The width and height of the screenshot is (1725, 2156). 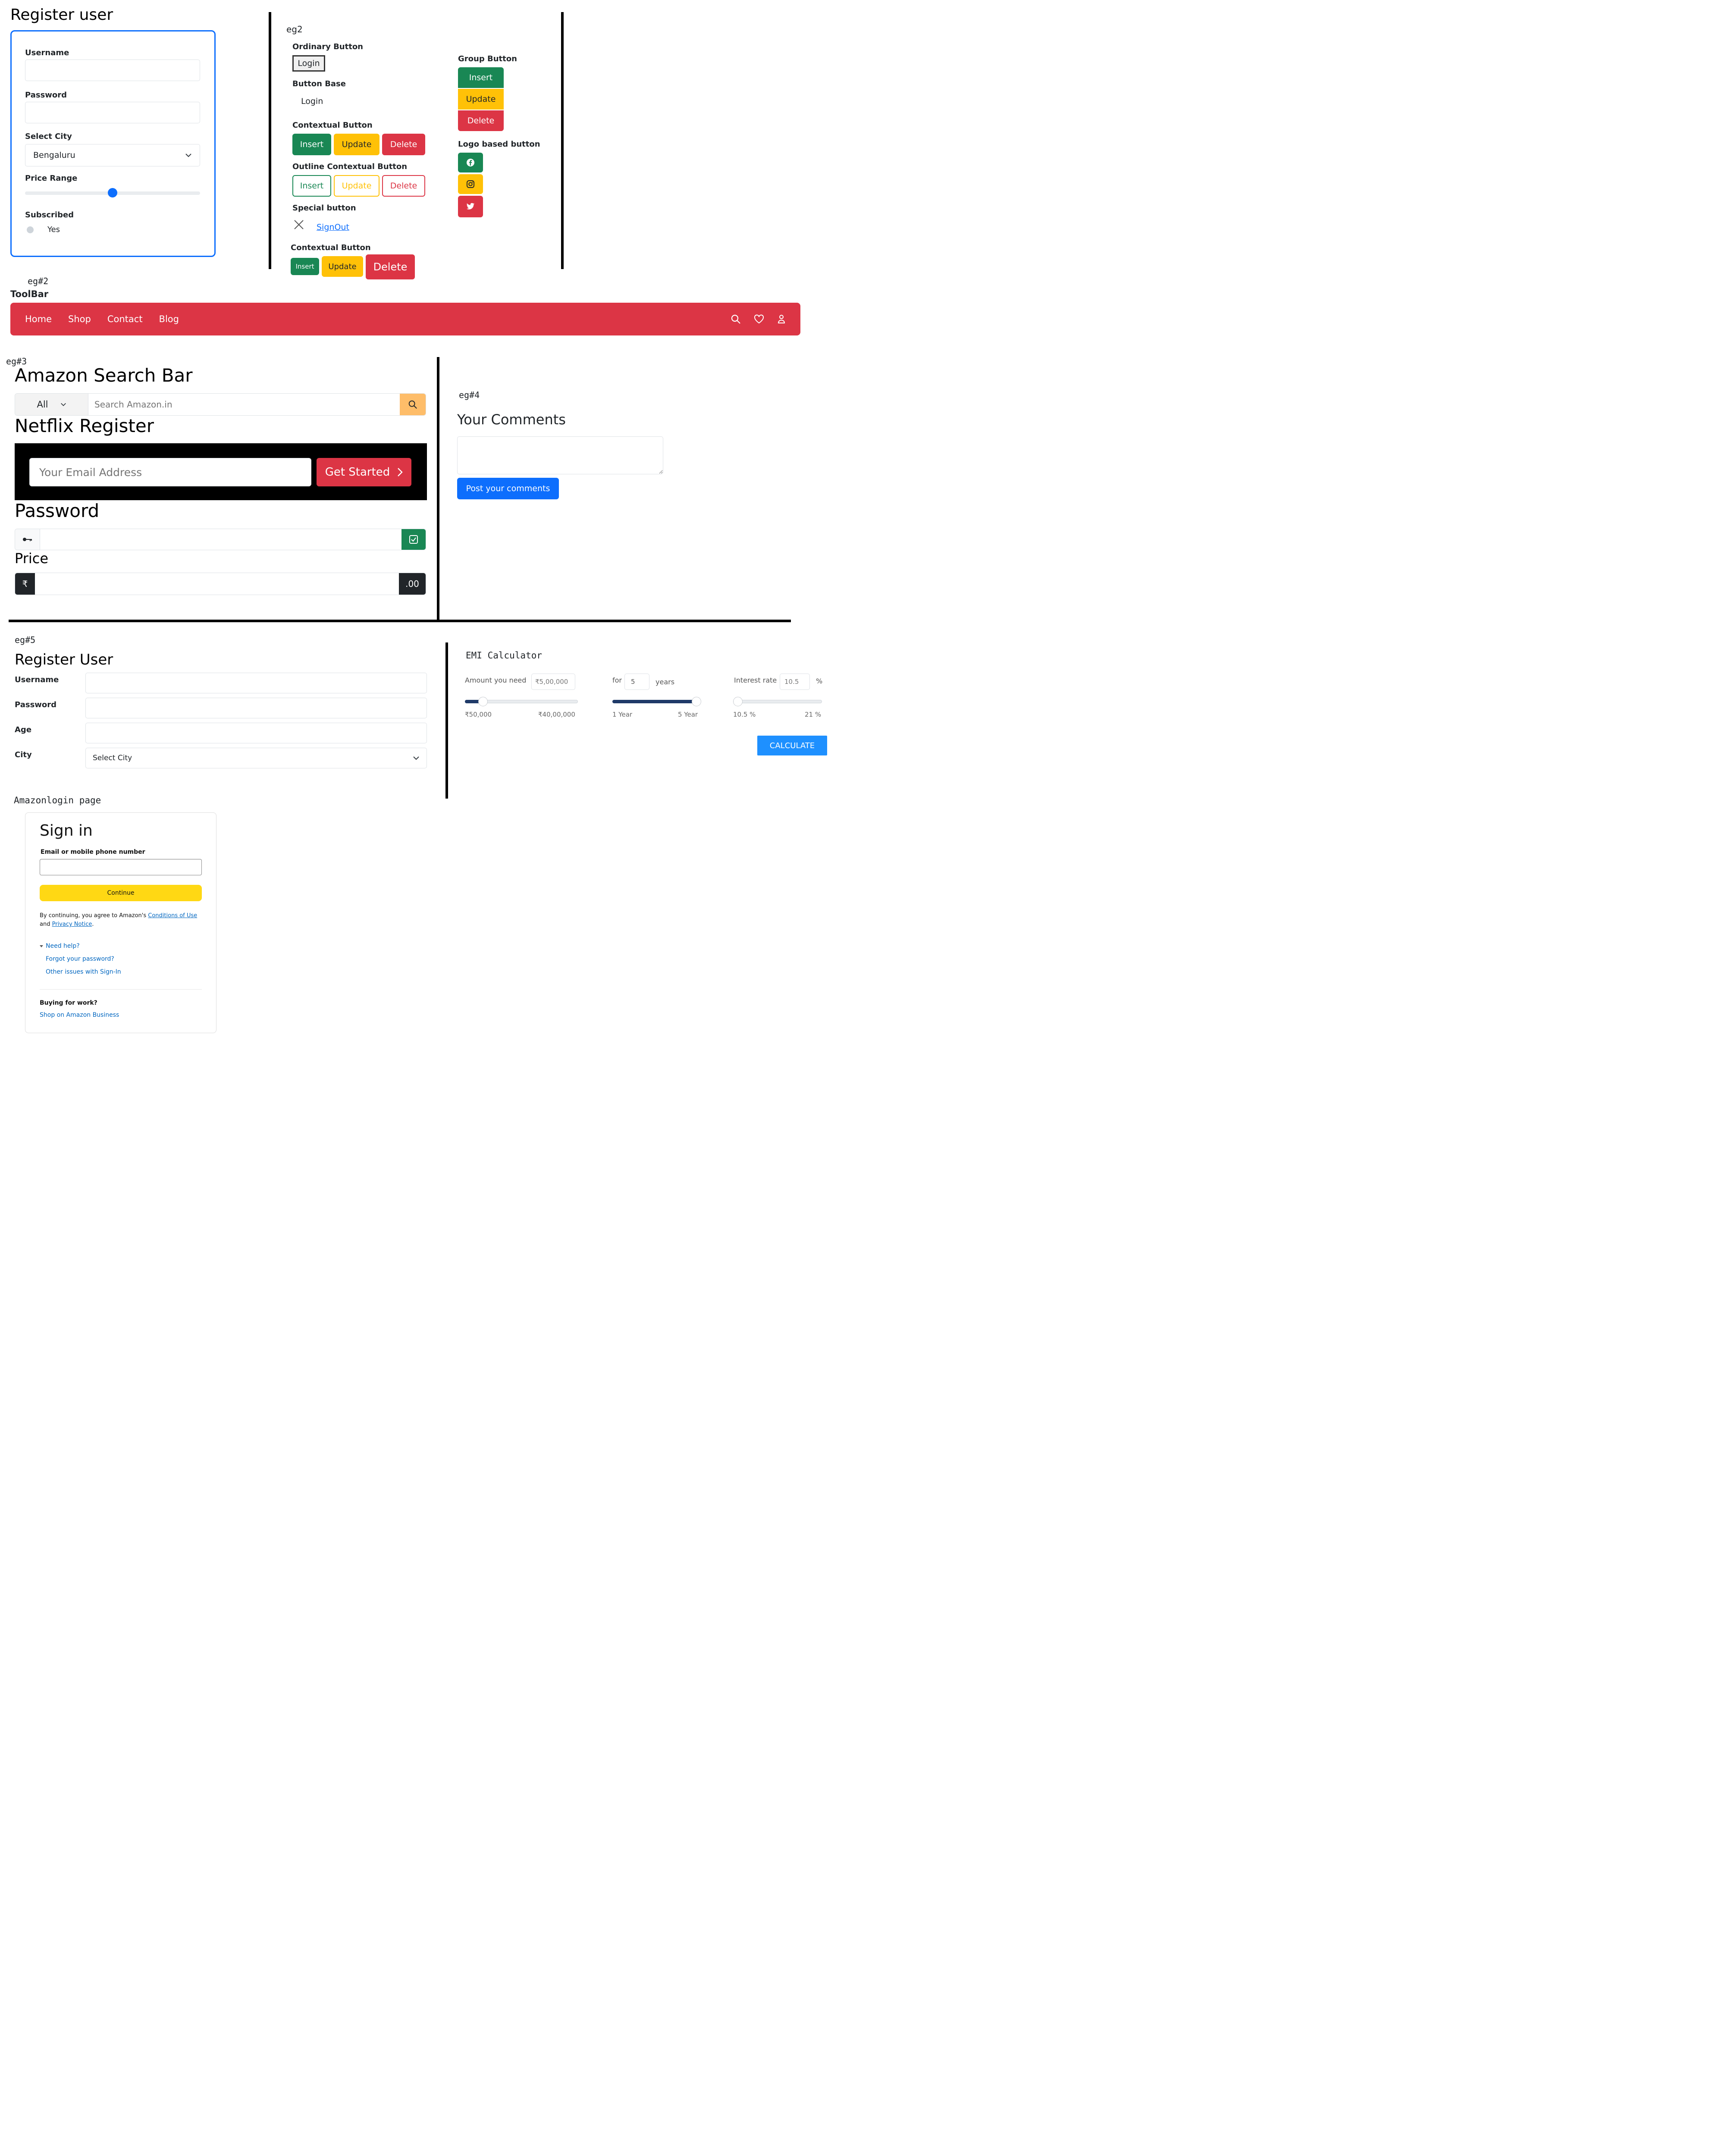 What do you see at coordinates (404, 186) in the screenshot?
I see `outline-delete-button: Delete` at bounding box center [404, 186].